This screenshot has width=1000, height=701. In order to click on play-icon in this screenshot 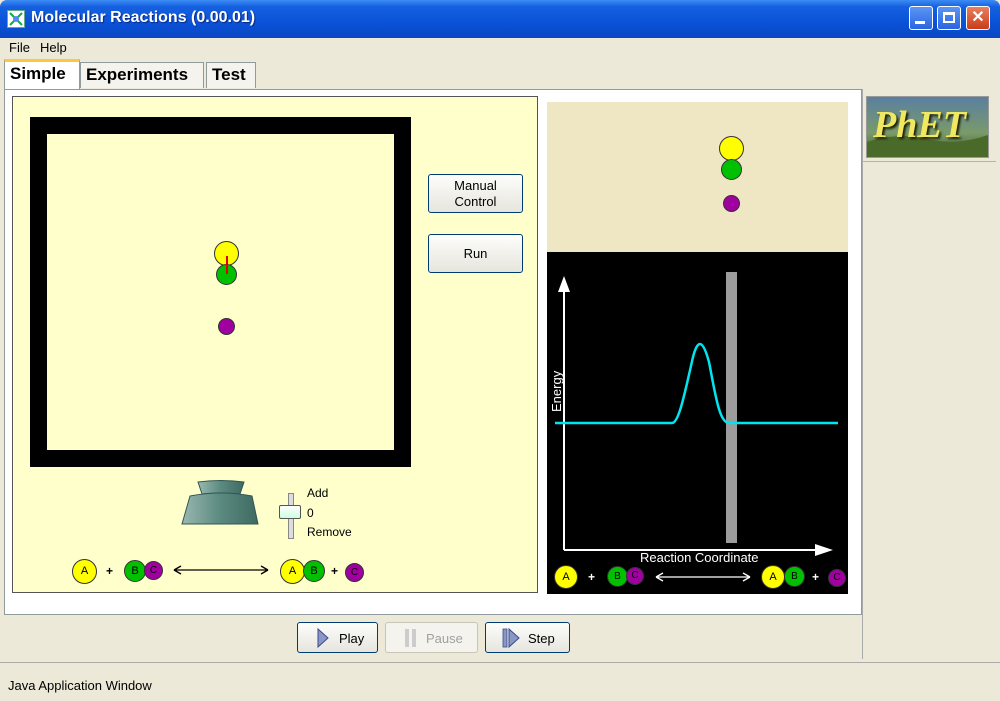, I will do `click(323, 638)`.